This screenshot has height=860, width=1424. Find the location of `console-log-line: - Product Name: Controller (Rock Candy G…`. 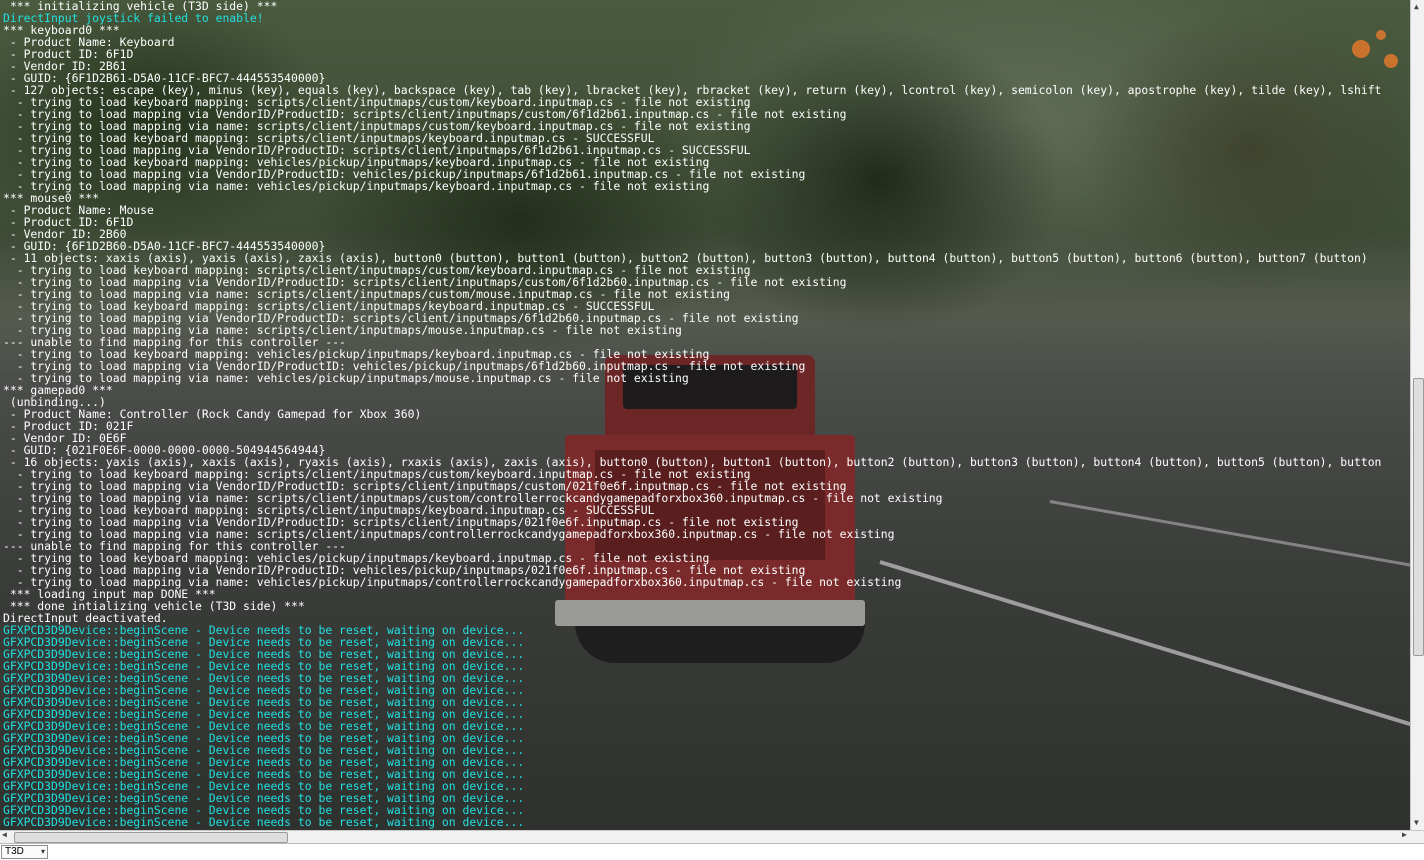

console-log-line: - Product Name: Controller (Rock Candy G… is located at coordinates (212, 414).